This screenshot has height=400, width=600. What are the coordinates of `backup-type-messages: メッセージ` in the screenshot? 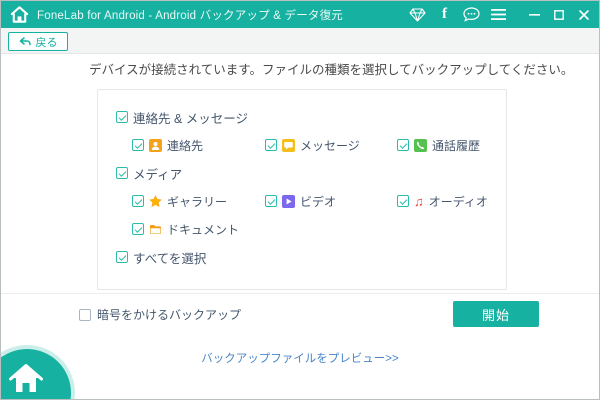 It's located at (331, 145).